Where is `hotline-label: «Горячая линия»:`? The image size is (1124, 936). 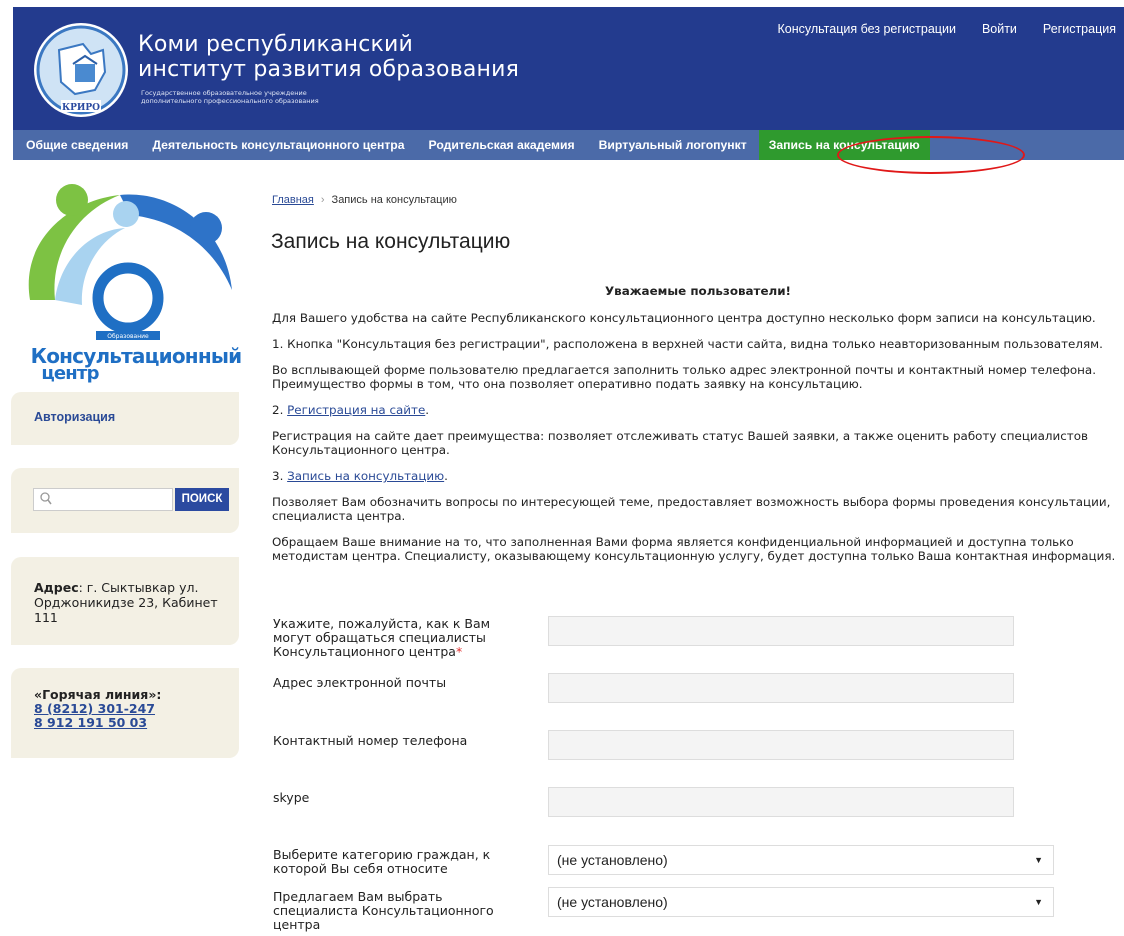 hotline-label: «Горячая линия»: is located at coordinates (98, 694).